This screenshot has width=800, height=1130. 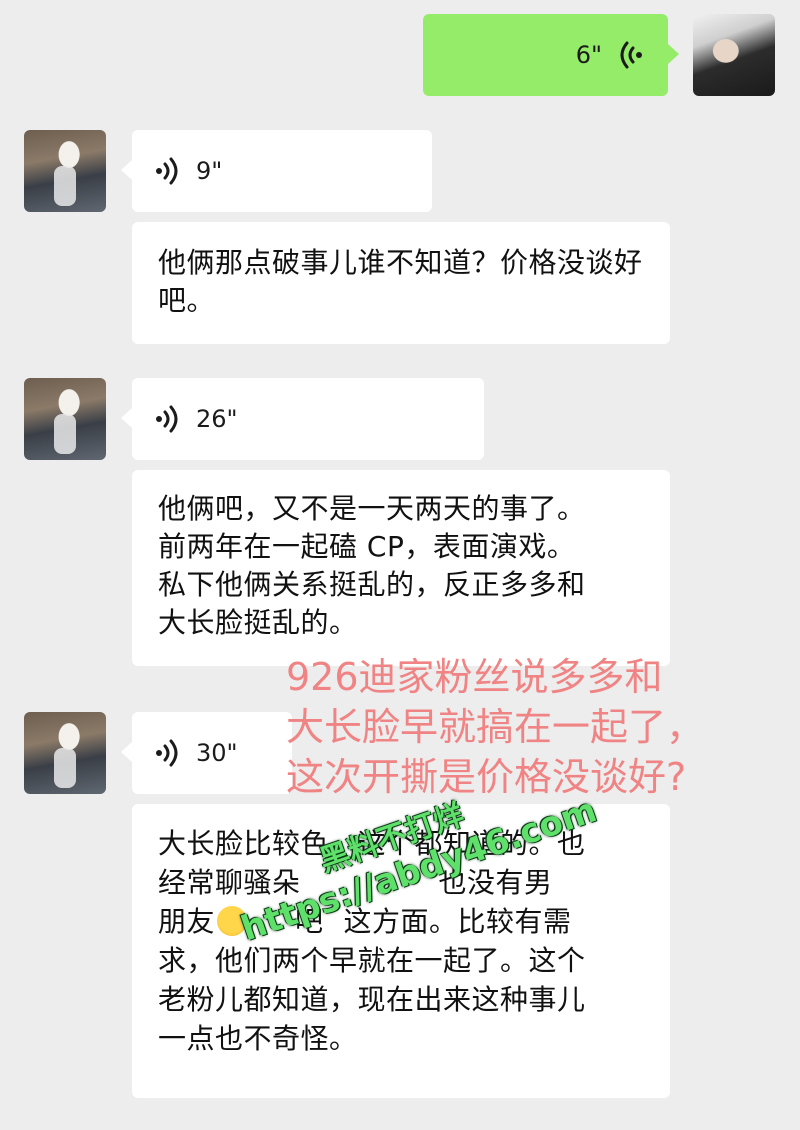 I want to click on caption-line: 这次开撕是价格没谈好?, so click(x=486, y=777).